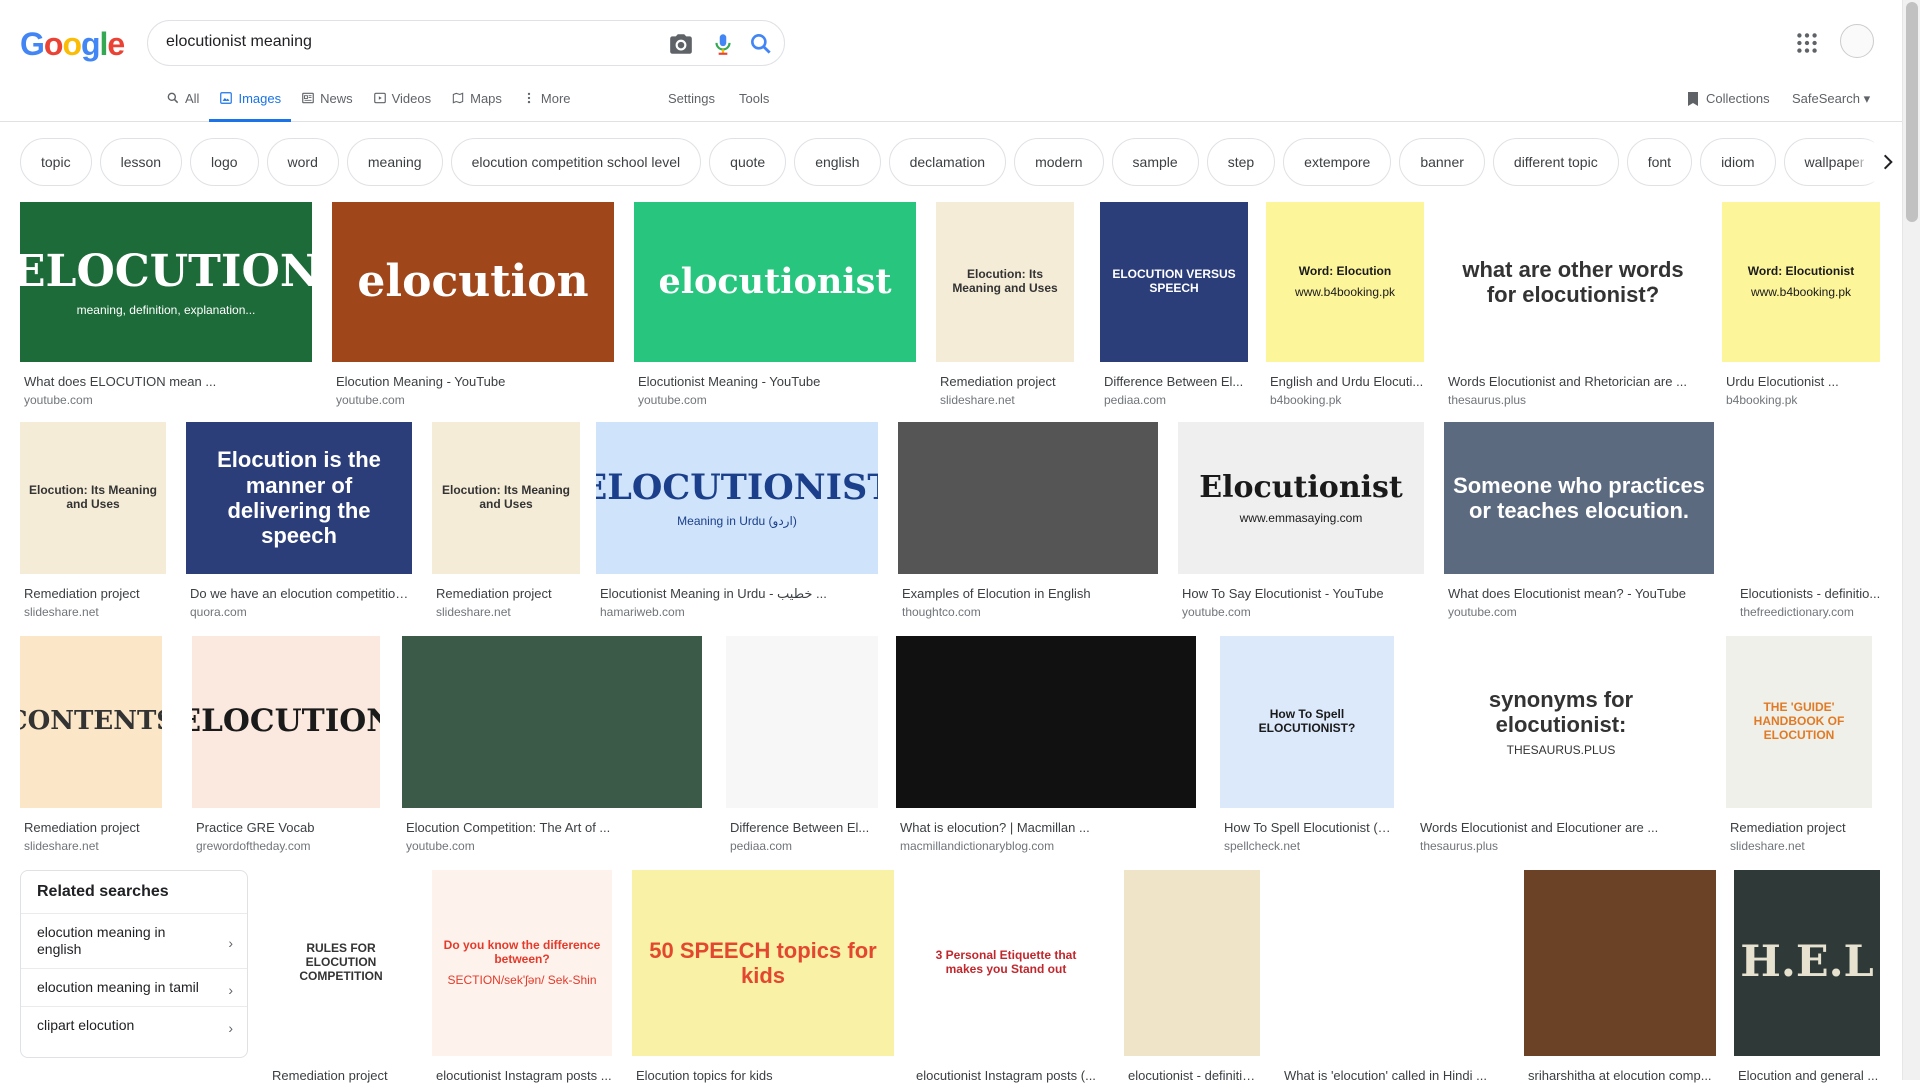 This screenshot has width=1920, height=1083. Describe the element at coordinates (1738, 162) in the screenshot. I see `chip: idiom` at that location.